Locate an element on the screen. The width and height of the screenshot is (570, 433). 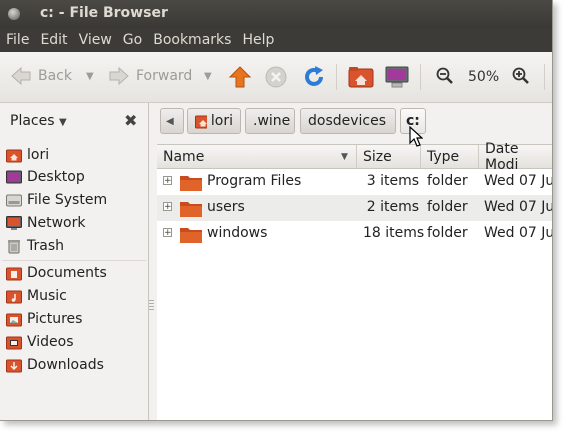
refresh-icon is located at coordinates (314, 76).